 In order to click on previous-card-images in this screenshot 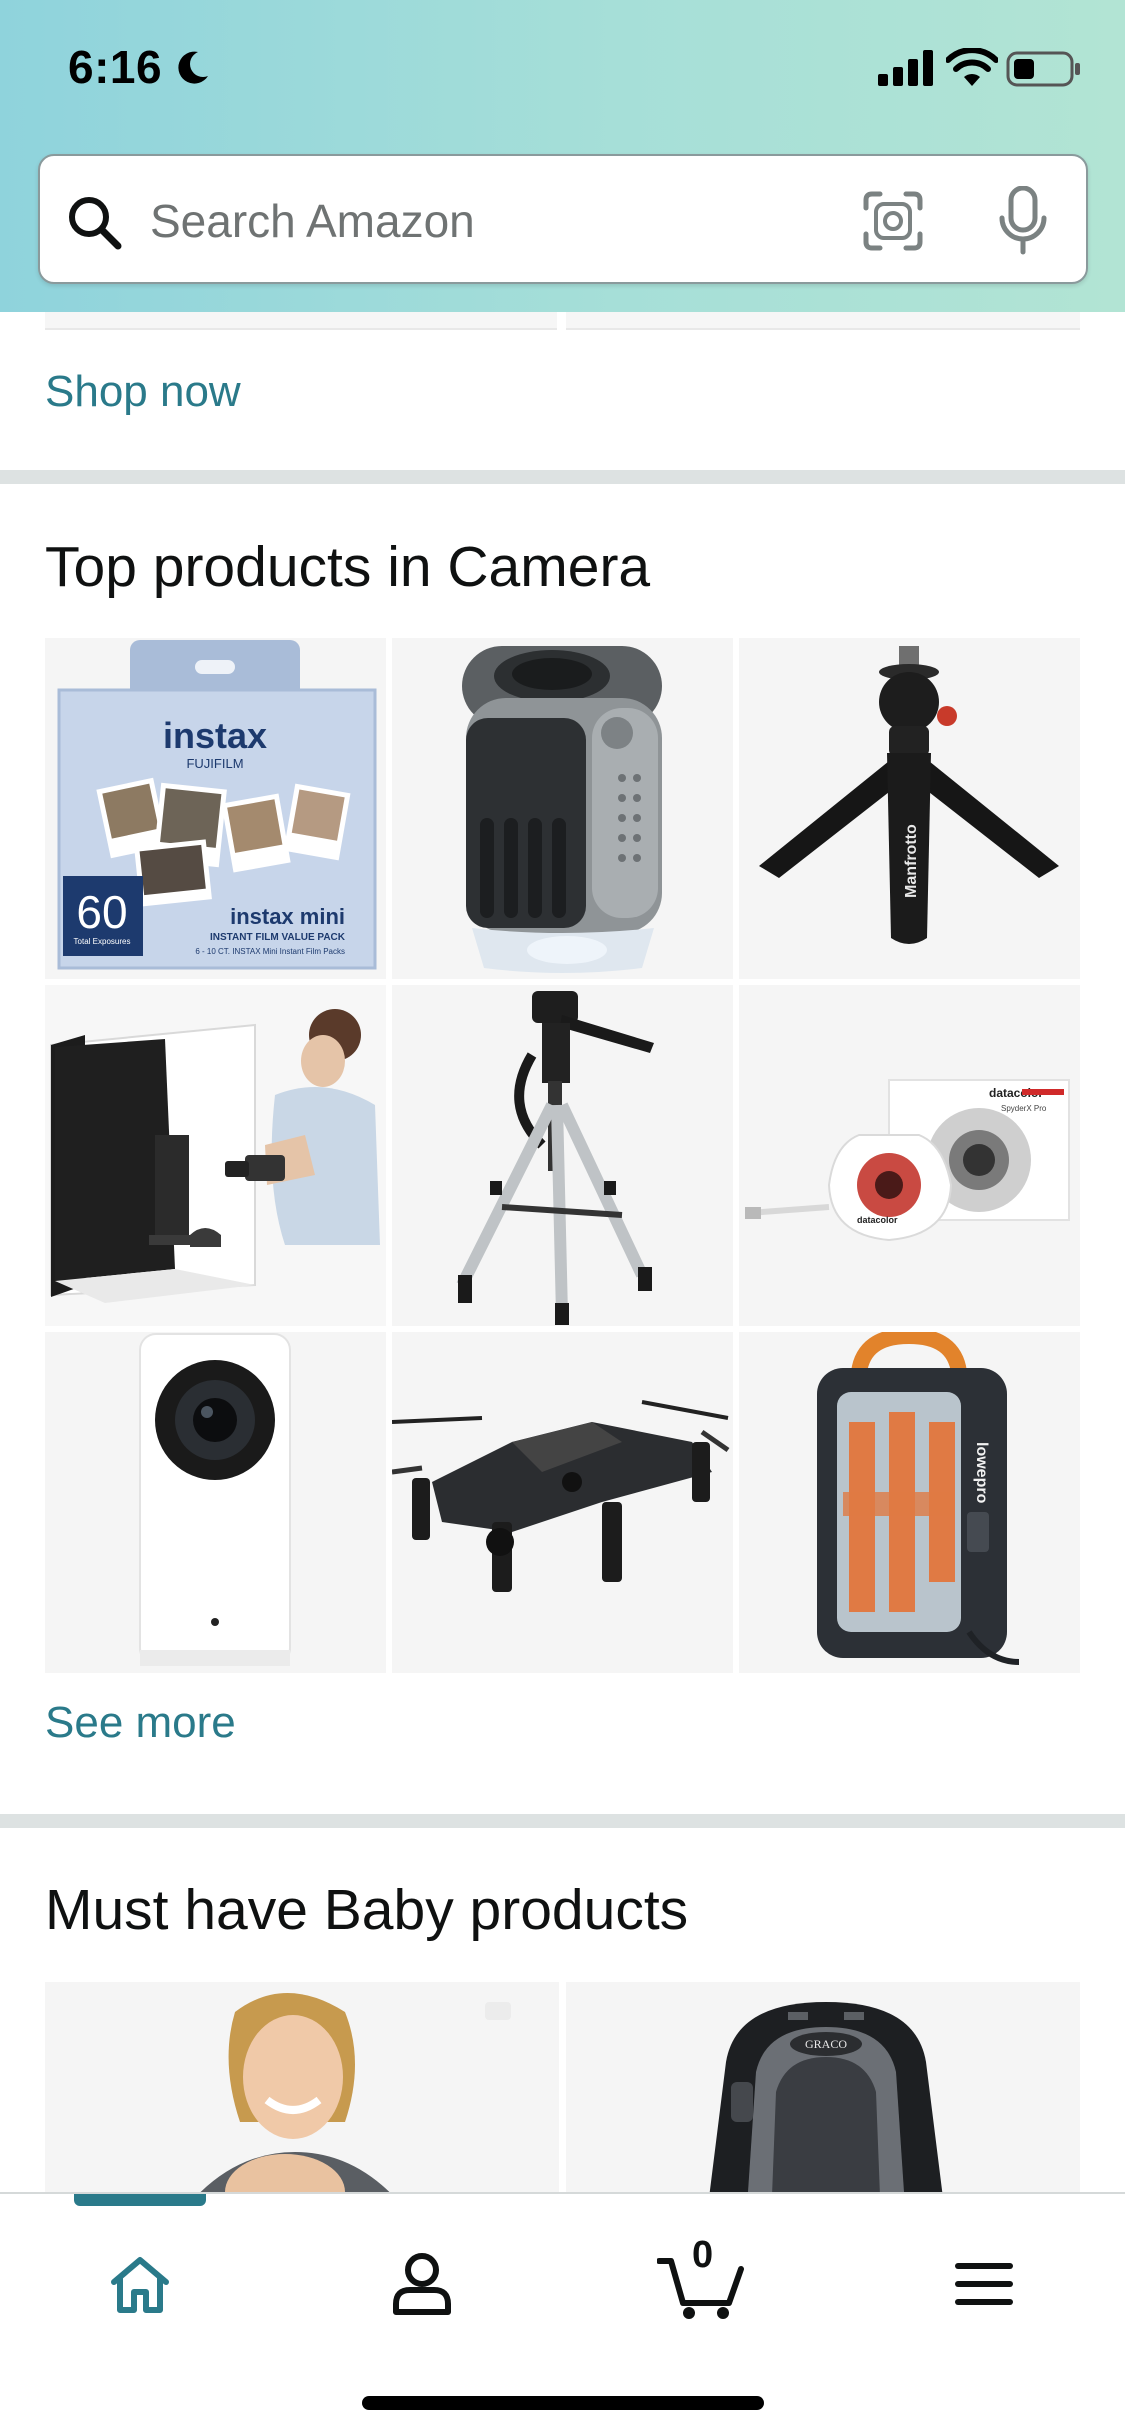, I will do `click(562, 321)`.